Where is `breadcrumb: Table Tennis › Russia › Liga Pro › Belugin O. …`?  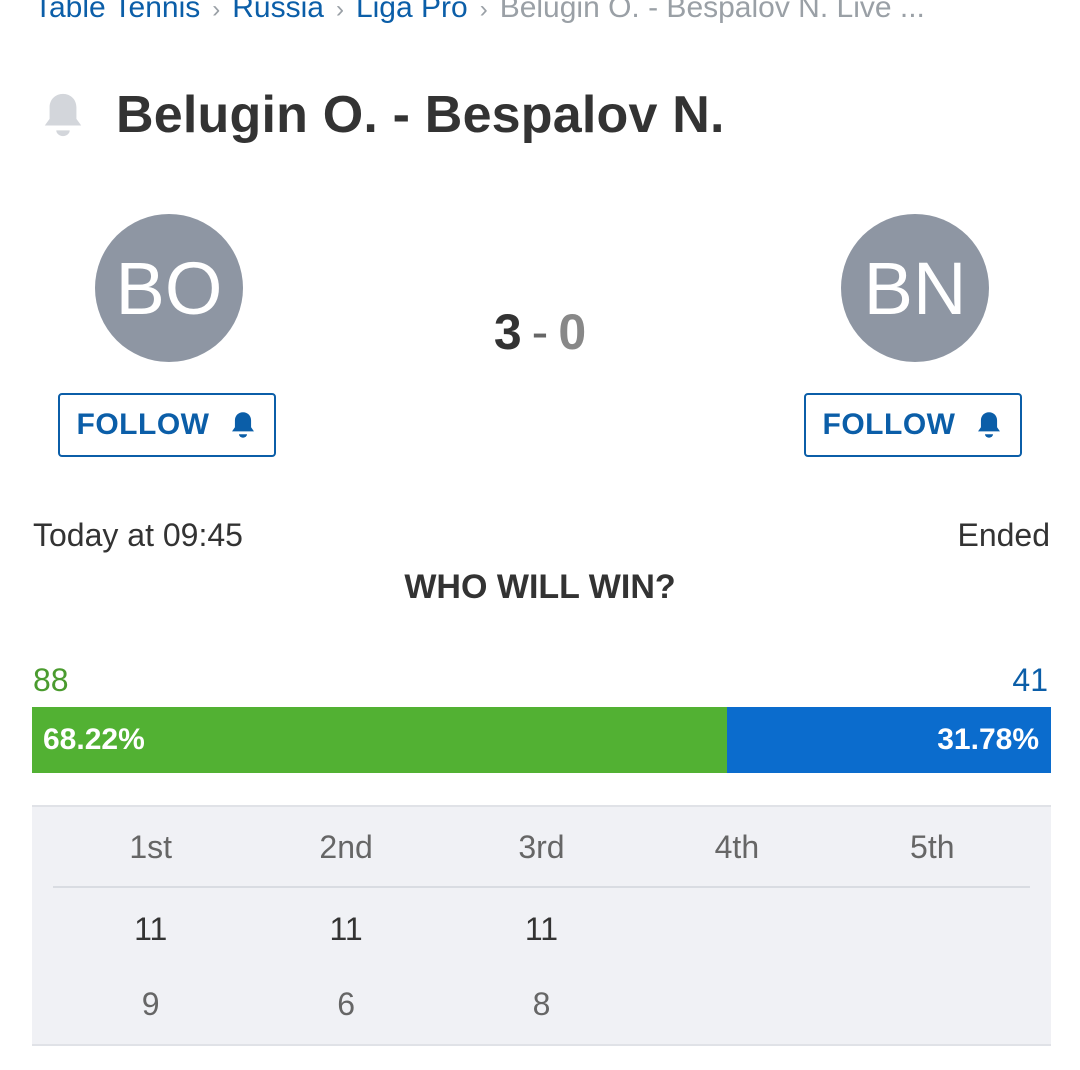
breadcrumb: Table Tennis › Russia › Liga Pro › Belugin O. … is located at coordinates (544, 15).